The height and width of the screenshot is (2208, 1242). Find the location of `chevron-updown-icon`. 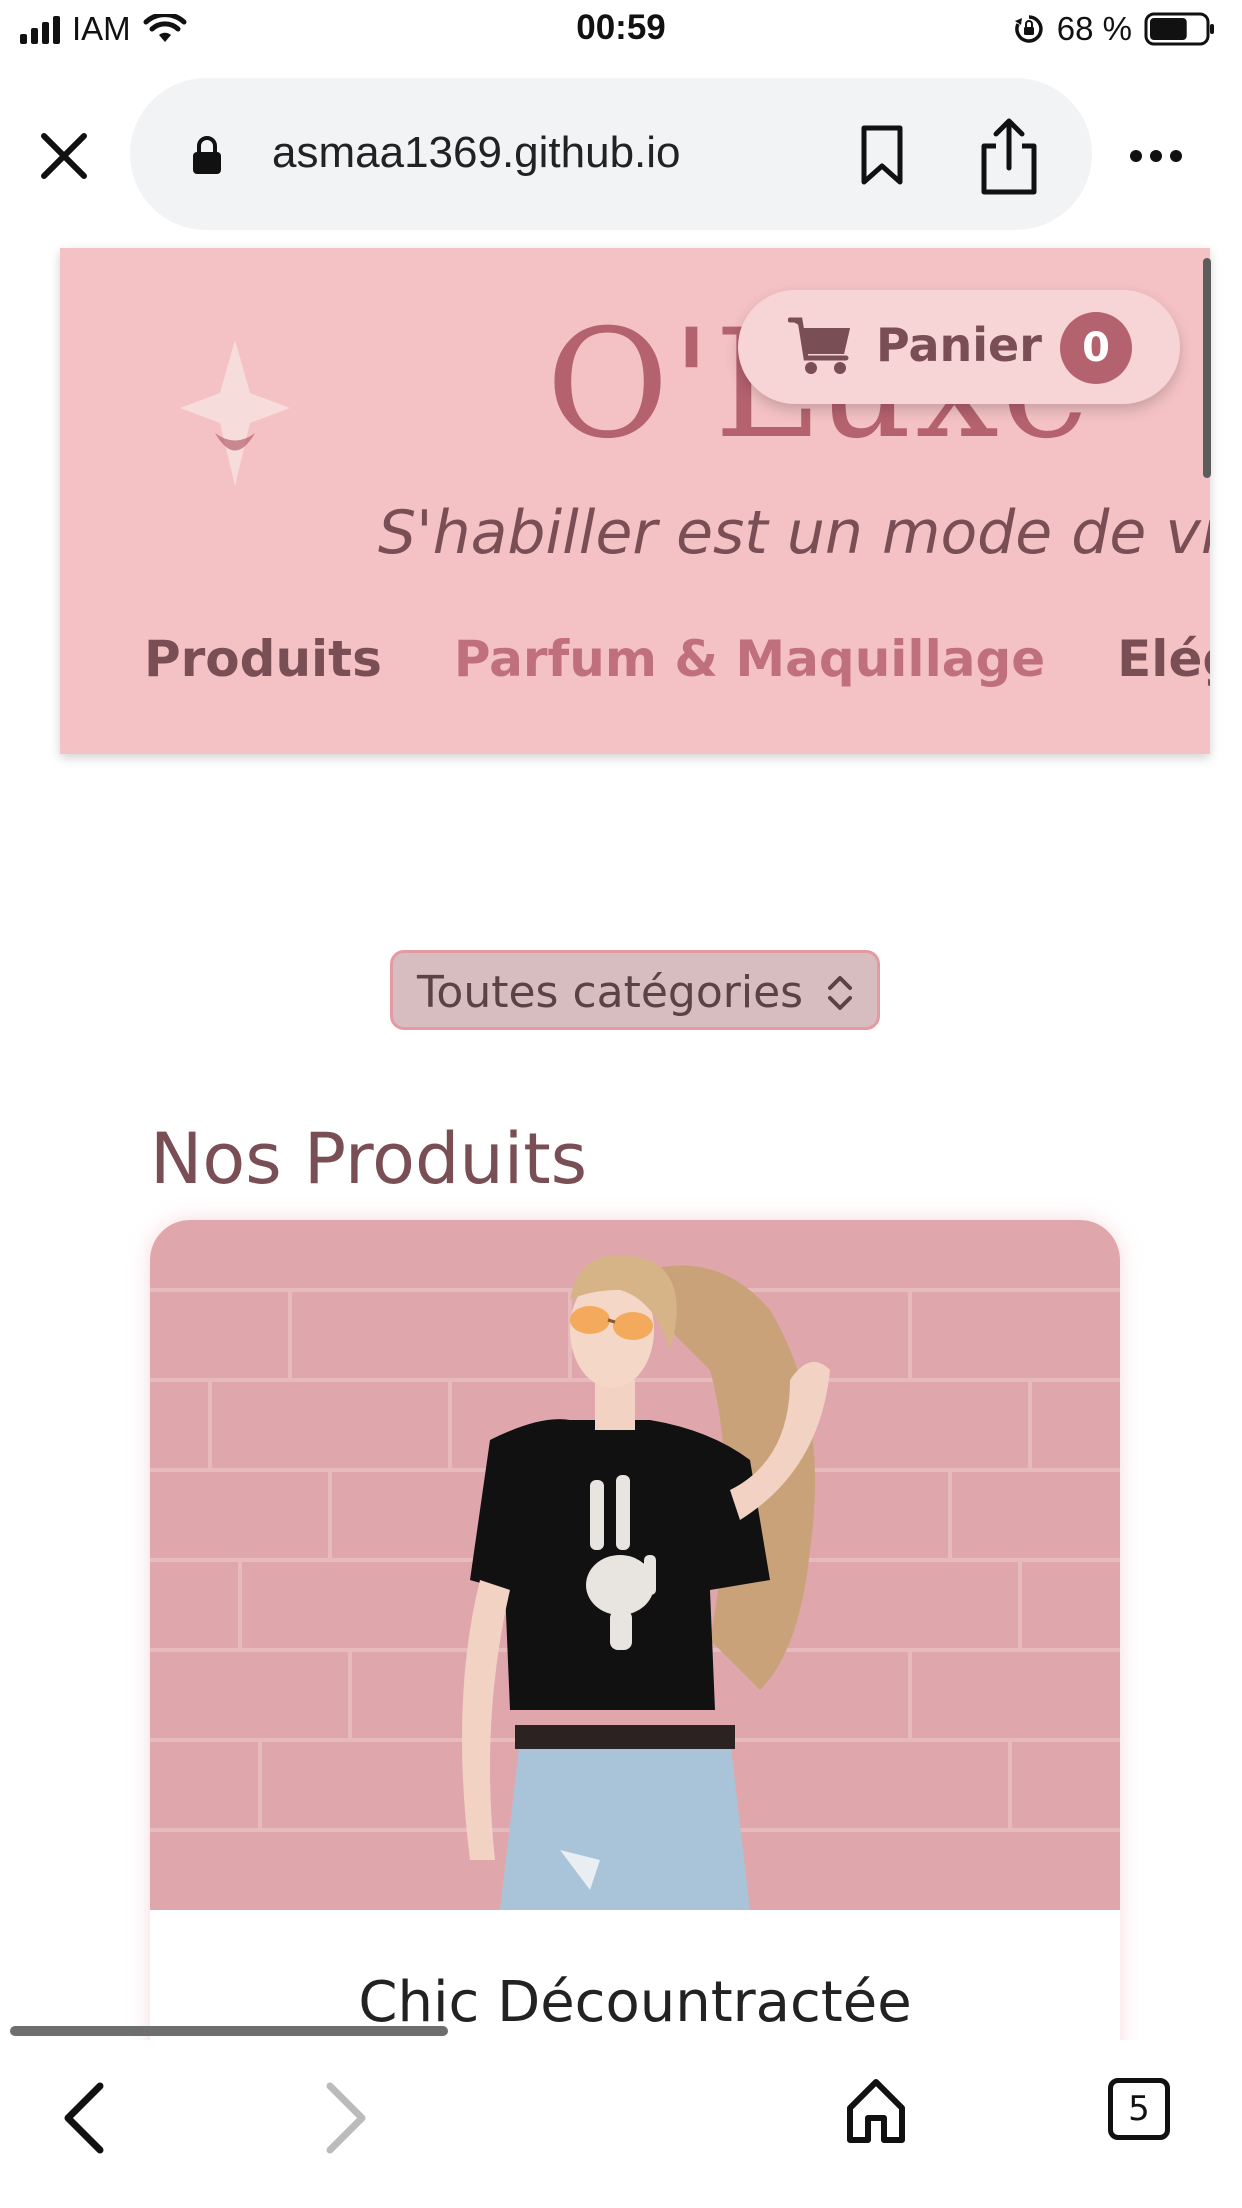

chevron-updown-icon is located at coordinates (840, 993).